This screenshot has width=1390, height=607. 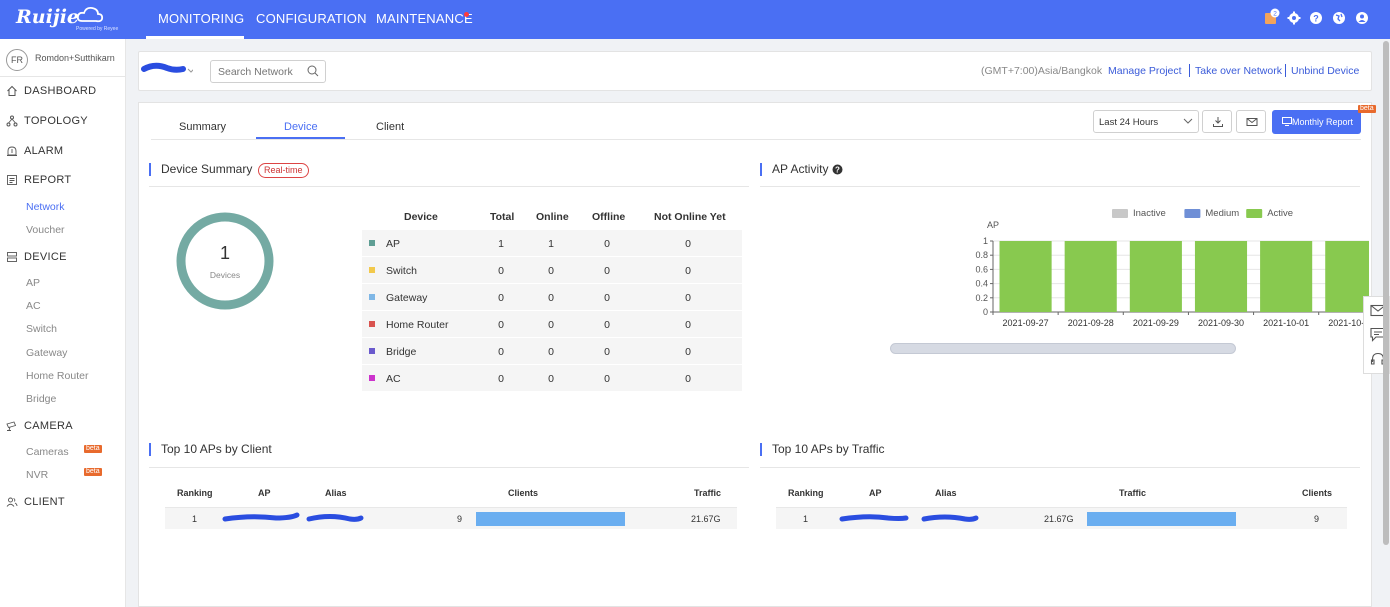 What do you see at coordinates (552, 217) in the screenshot?
I see `col-online: Online` at bounding box center [552, 217].